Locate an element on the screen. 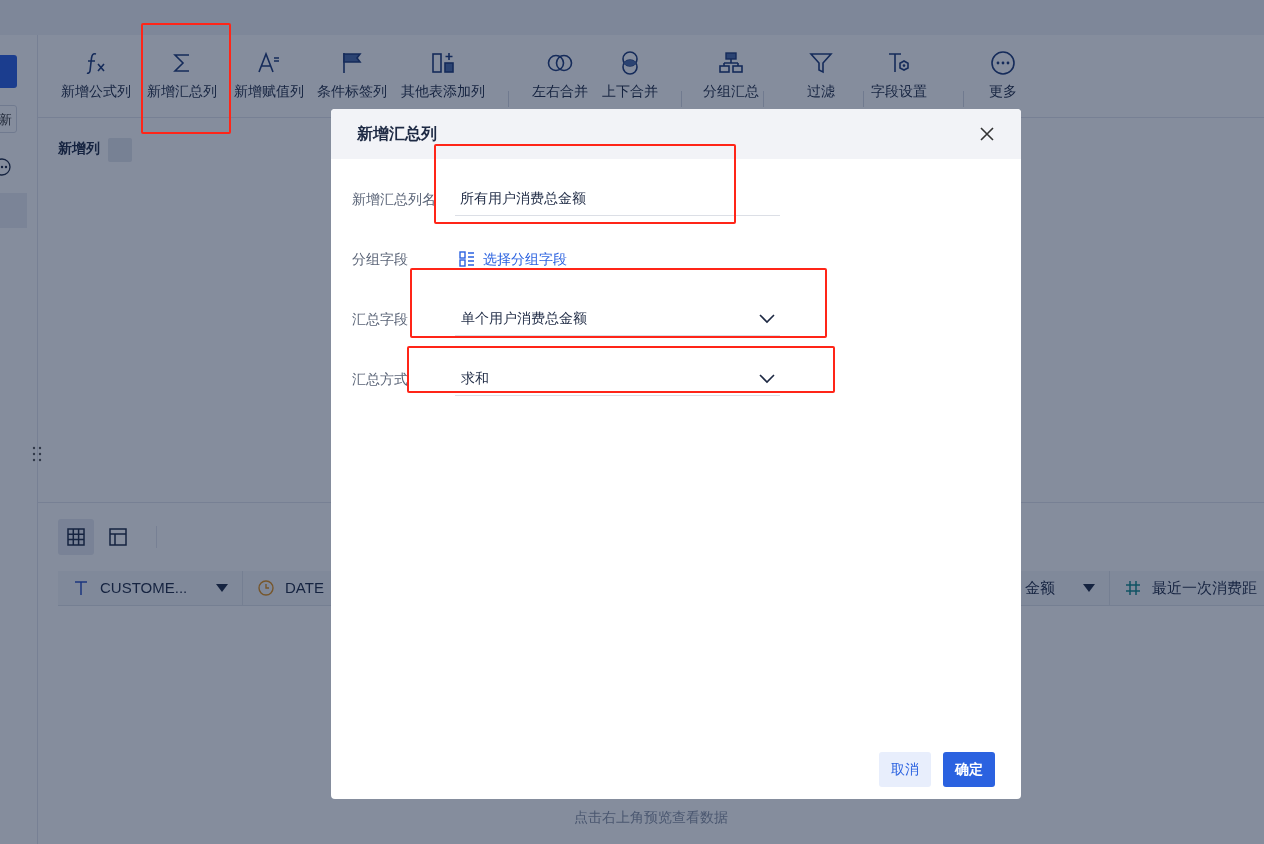 This screenshot has width=1264, height=844. grid-view-icon is located at coordinates (76, 537).